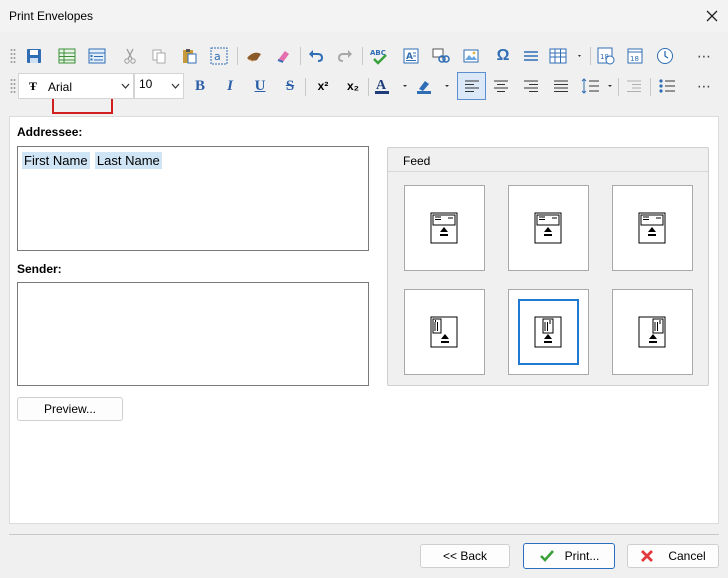  I want to click on table-button, so click(566, 56).